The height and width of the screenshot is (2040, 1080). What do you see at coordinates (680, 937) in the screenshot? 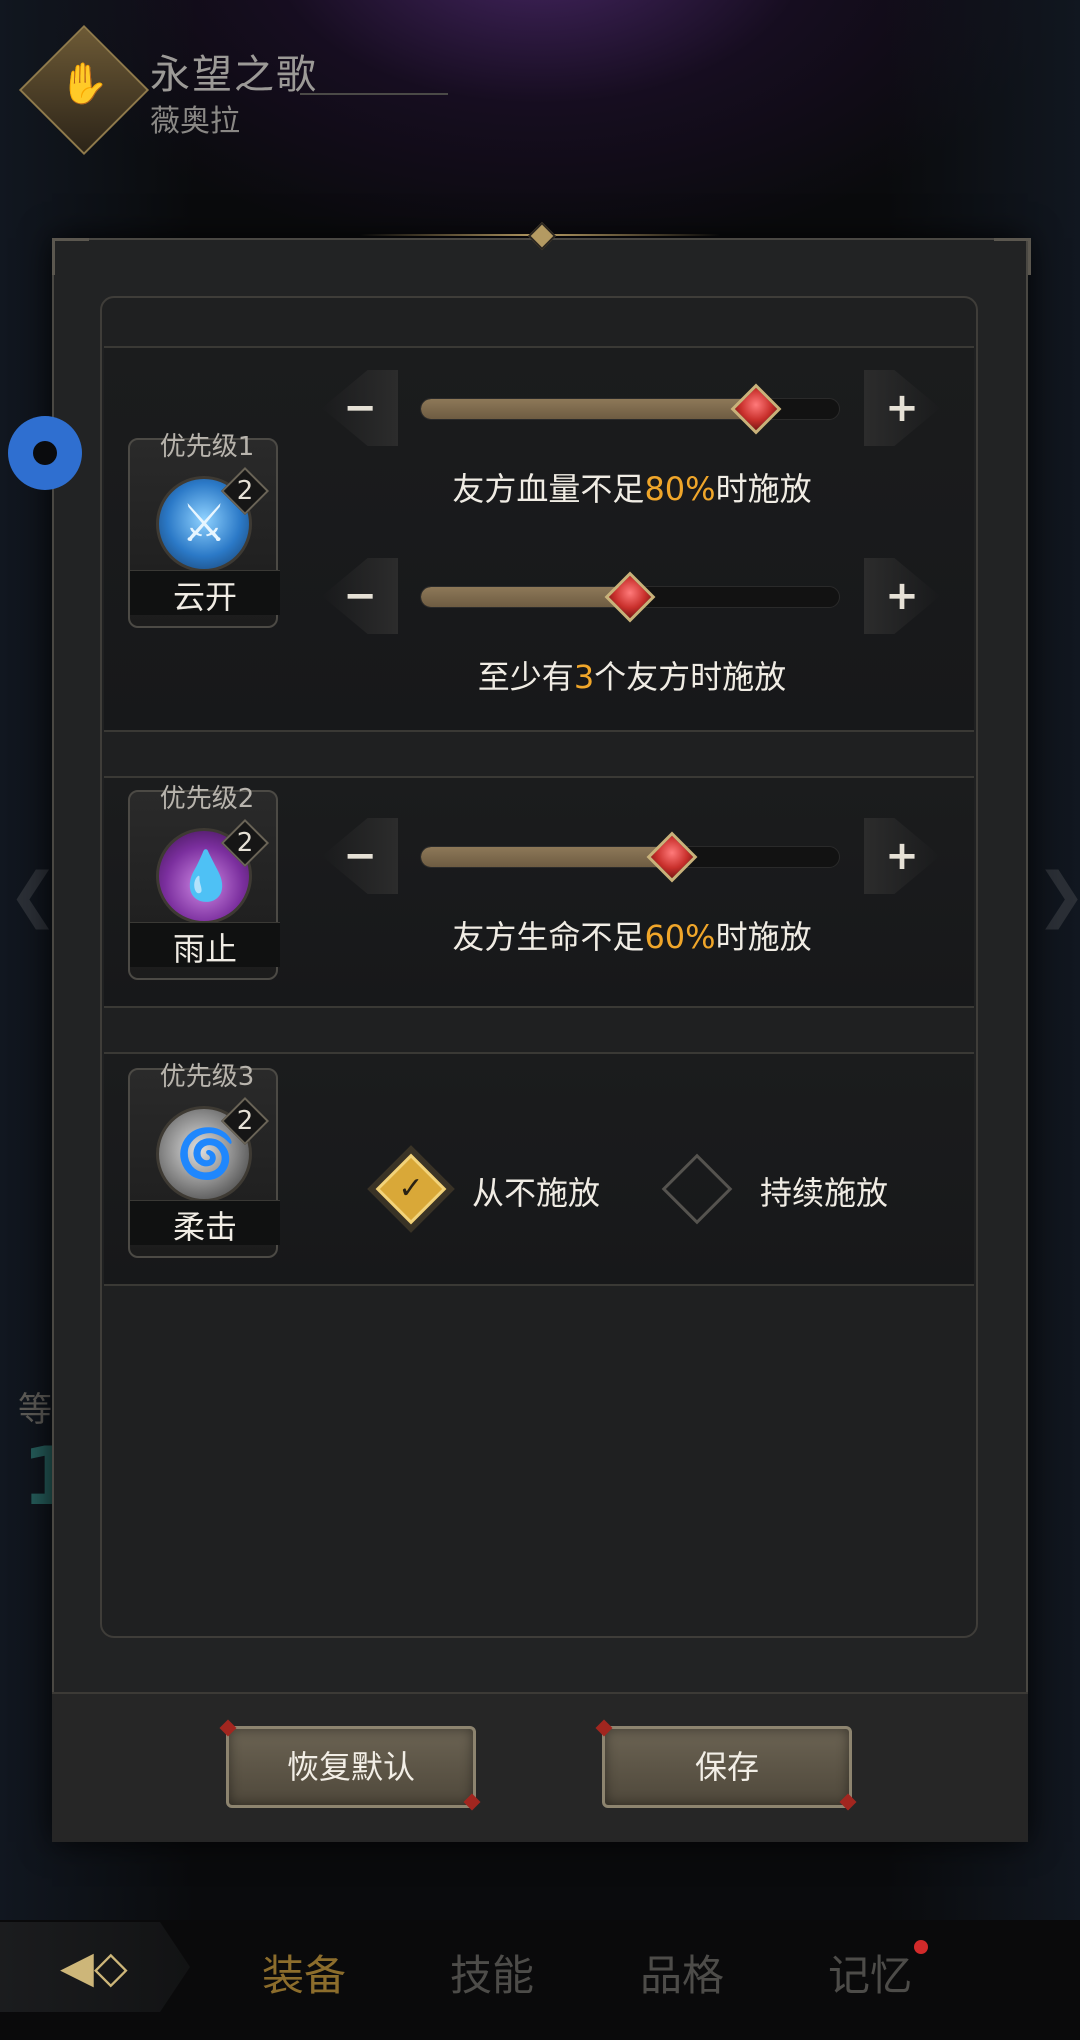
I see `condition-value: 60%` at bounding box center [680, 937].